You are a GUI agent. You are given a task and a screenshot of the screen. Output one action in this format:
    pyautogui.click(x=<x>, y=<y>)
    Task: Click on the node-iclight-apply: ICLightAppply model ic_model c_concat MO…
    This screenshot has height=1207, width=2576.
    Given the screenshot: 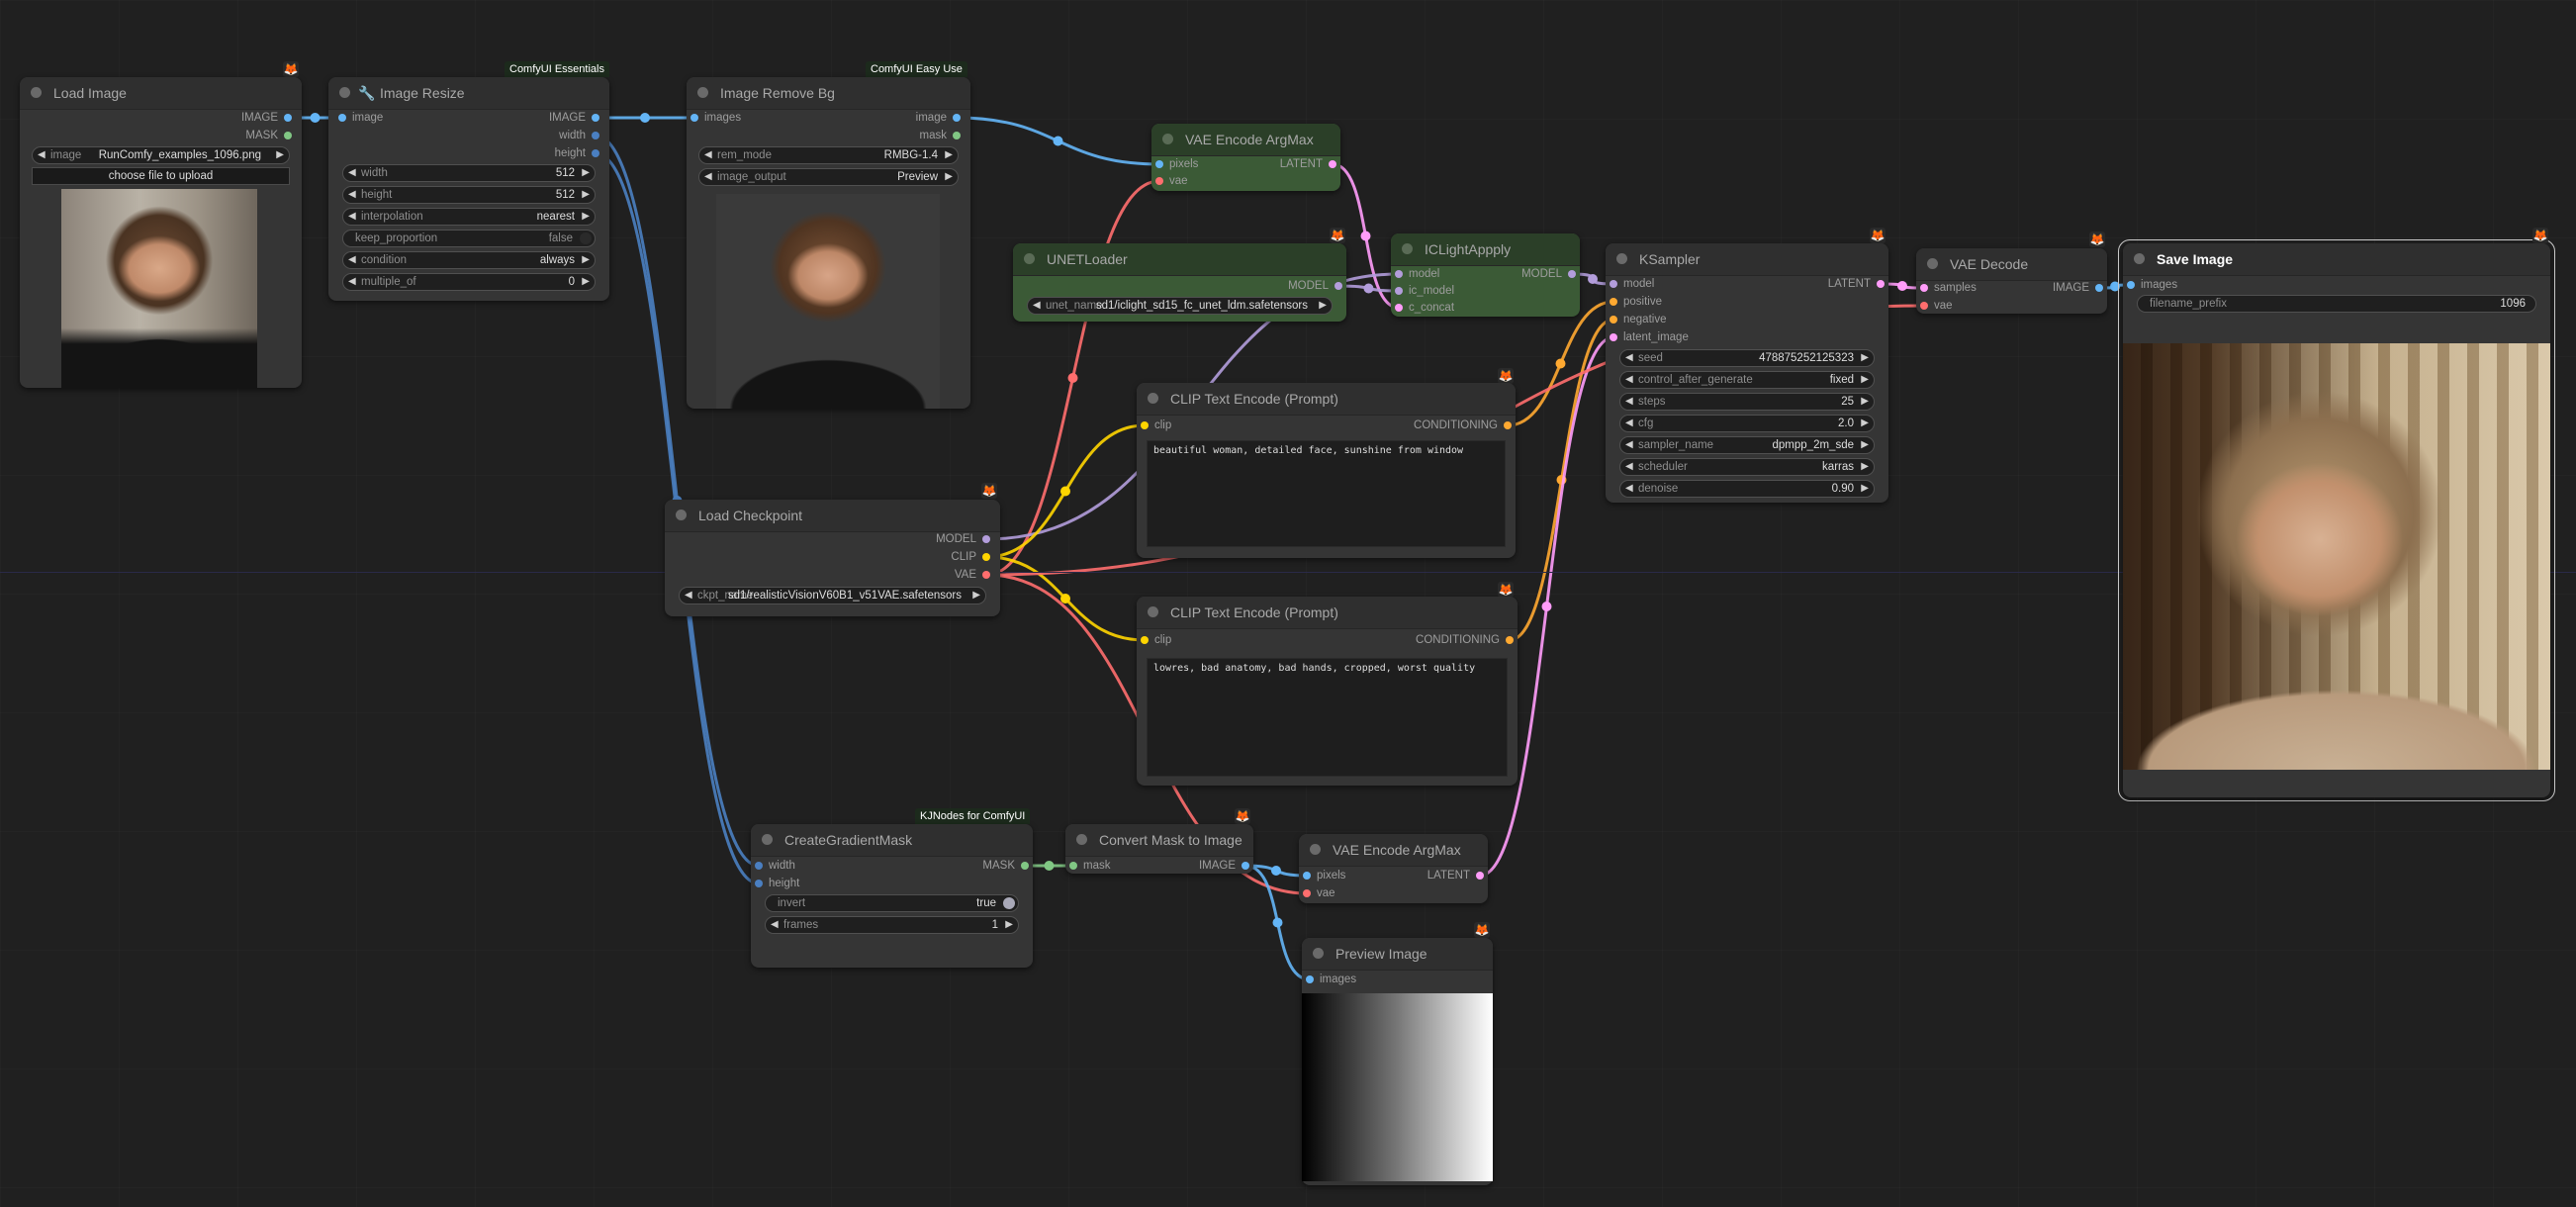 What is the action you would take?
    pyautogui.click(x=1485, y=275)
    